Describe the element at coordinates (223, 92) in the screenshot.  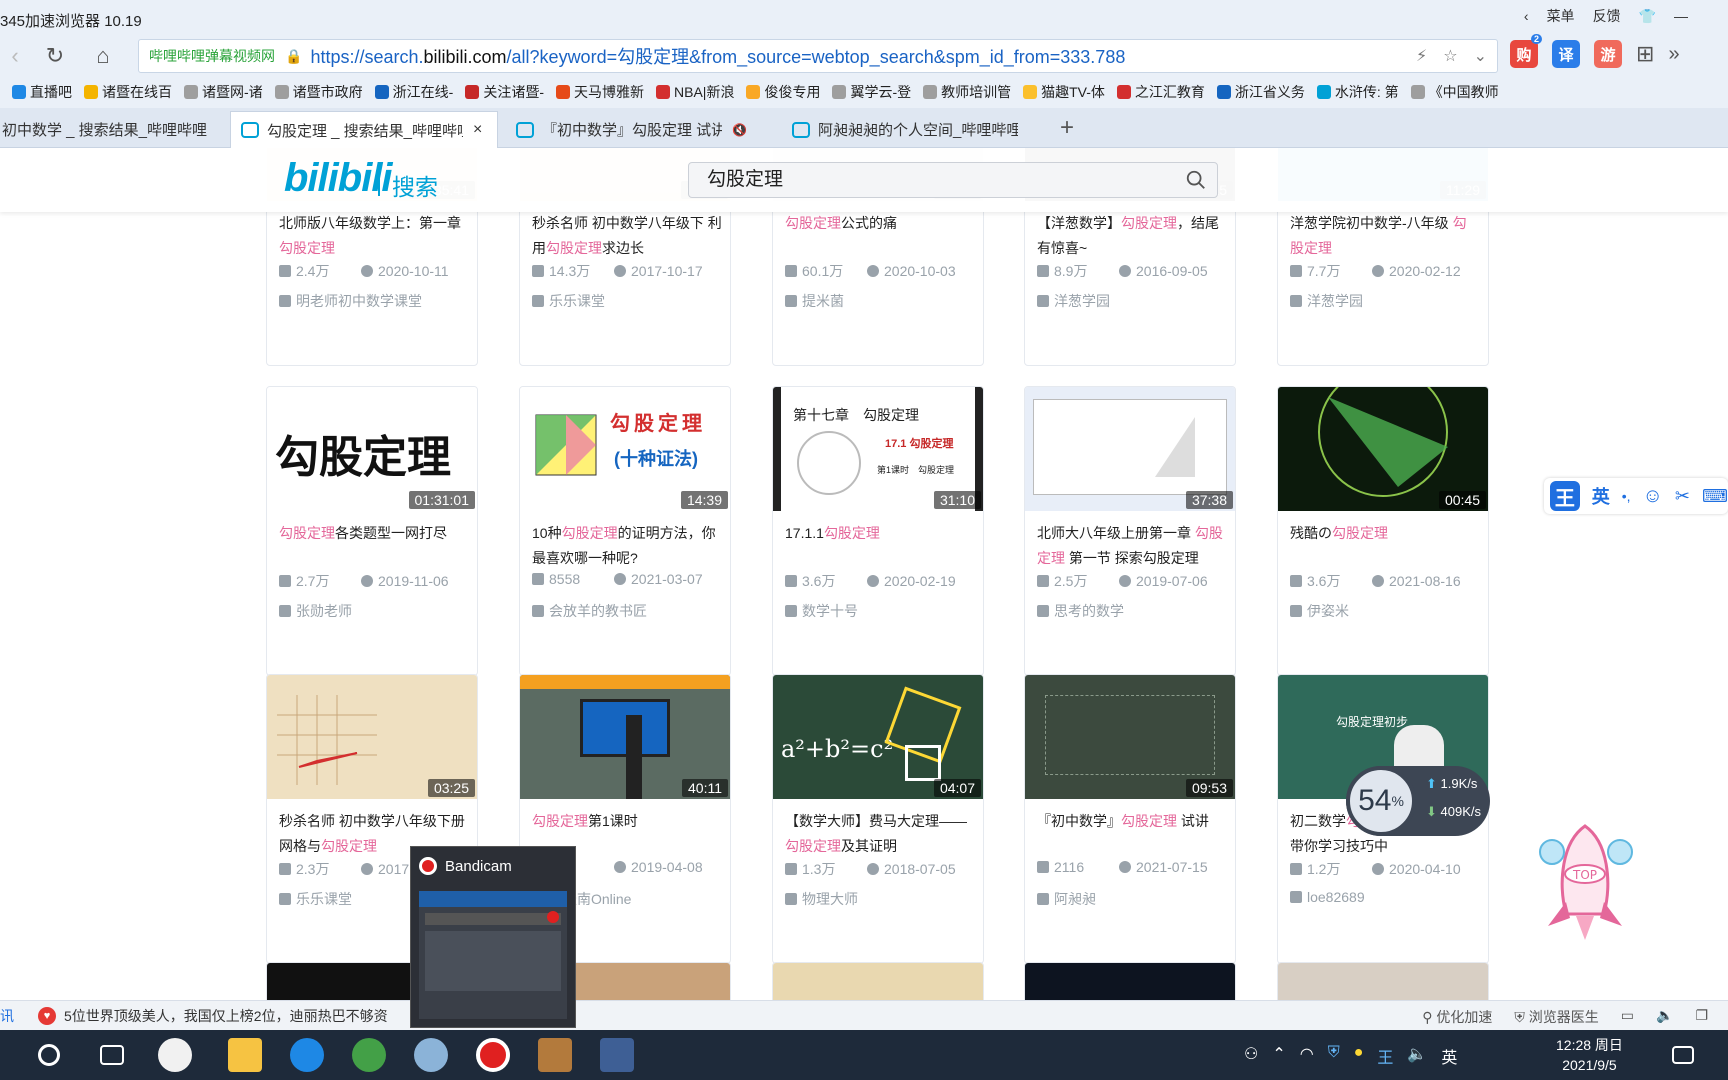
I see `bookmark-item: 诸暨网-诸` at that location.